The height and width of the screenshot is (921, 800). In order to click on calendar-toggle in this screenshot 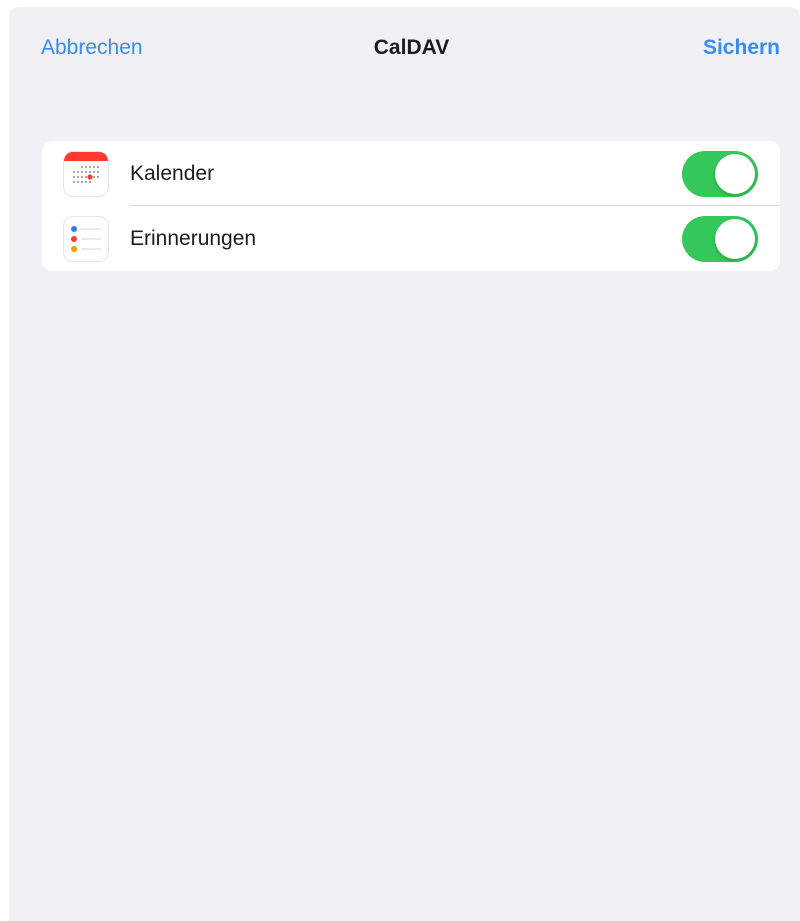, I will do `click(720, 174)`.